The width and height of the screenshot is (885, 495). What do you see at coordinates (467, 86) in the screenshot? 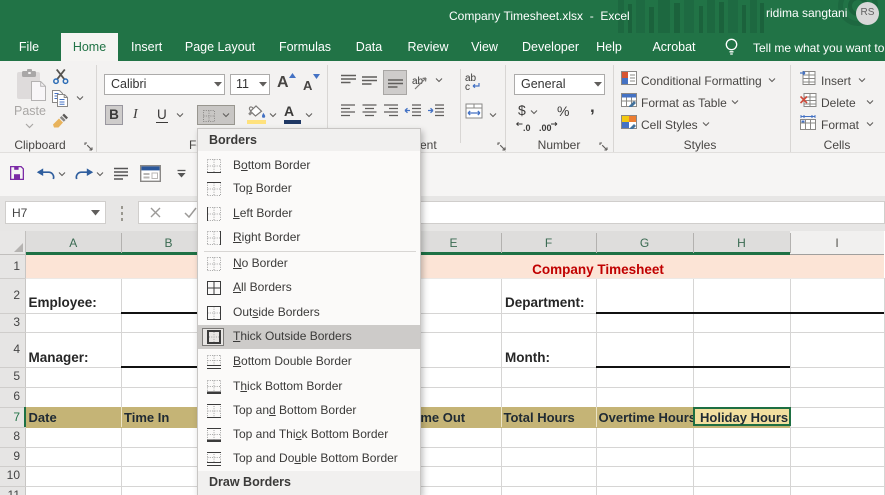
I see `svg-text: c` at bounding box center [467, 86].